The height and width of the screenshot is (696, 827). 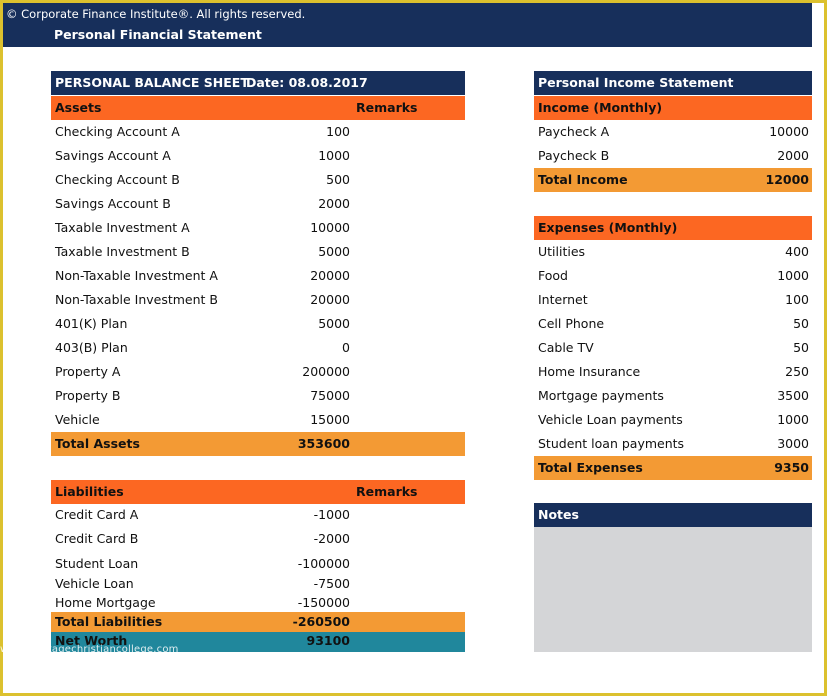 What do you see at coordinates (117, 131) in the screenshot?
I see `line-item-label: Checking Account A` at bounding box center [117, 131].